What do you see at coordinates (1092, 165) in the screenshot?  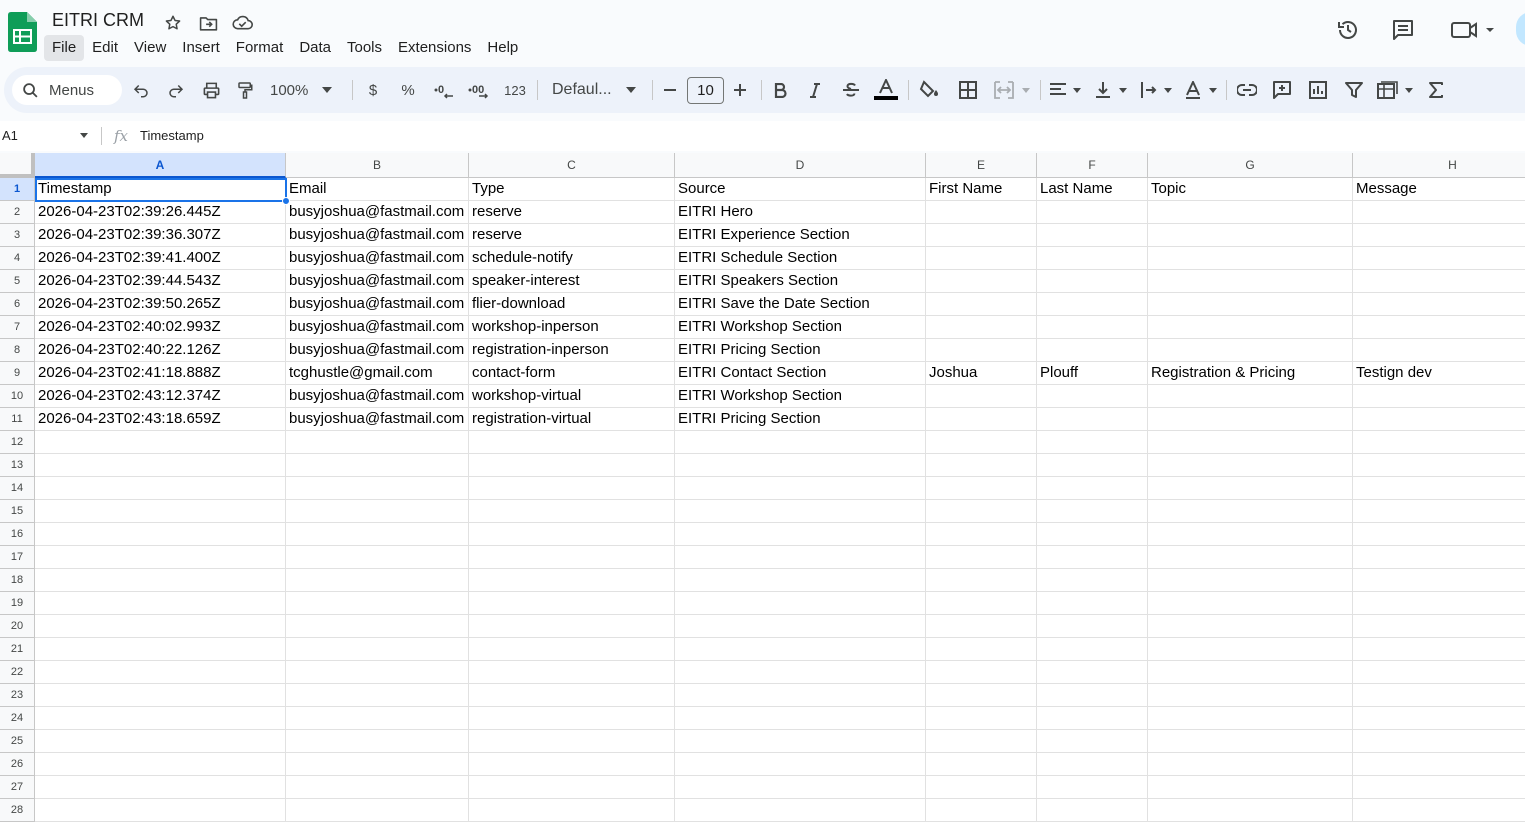 I see `column-header: F` at bounding box center [1092, 165].